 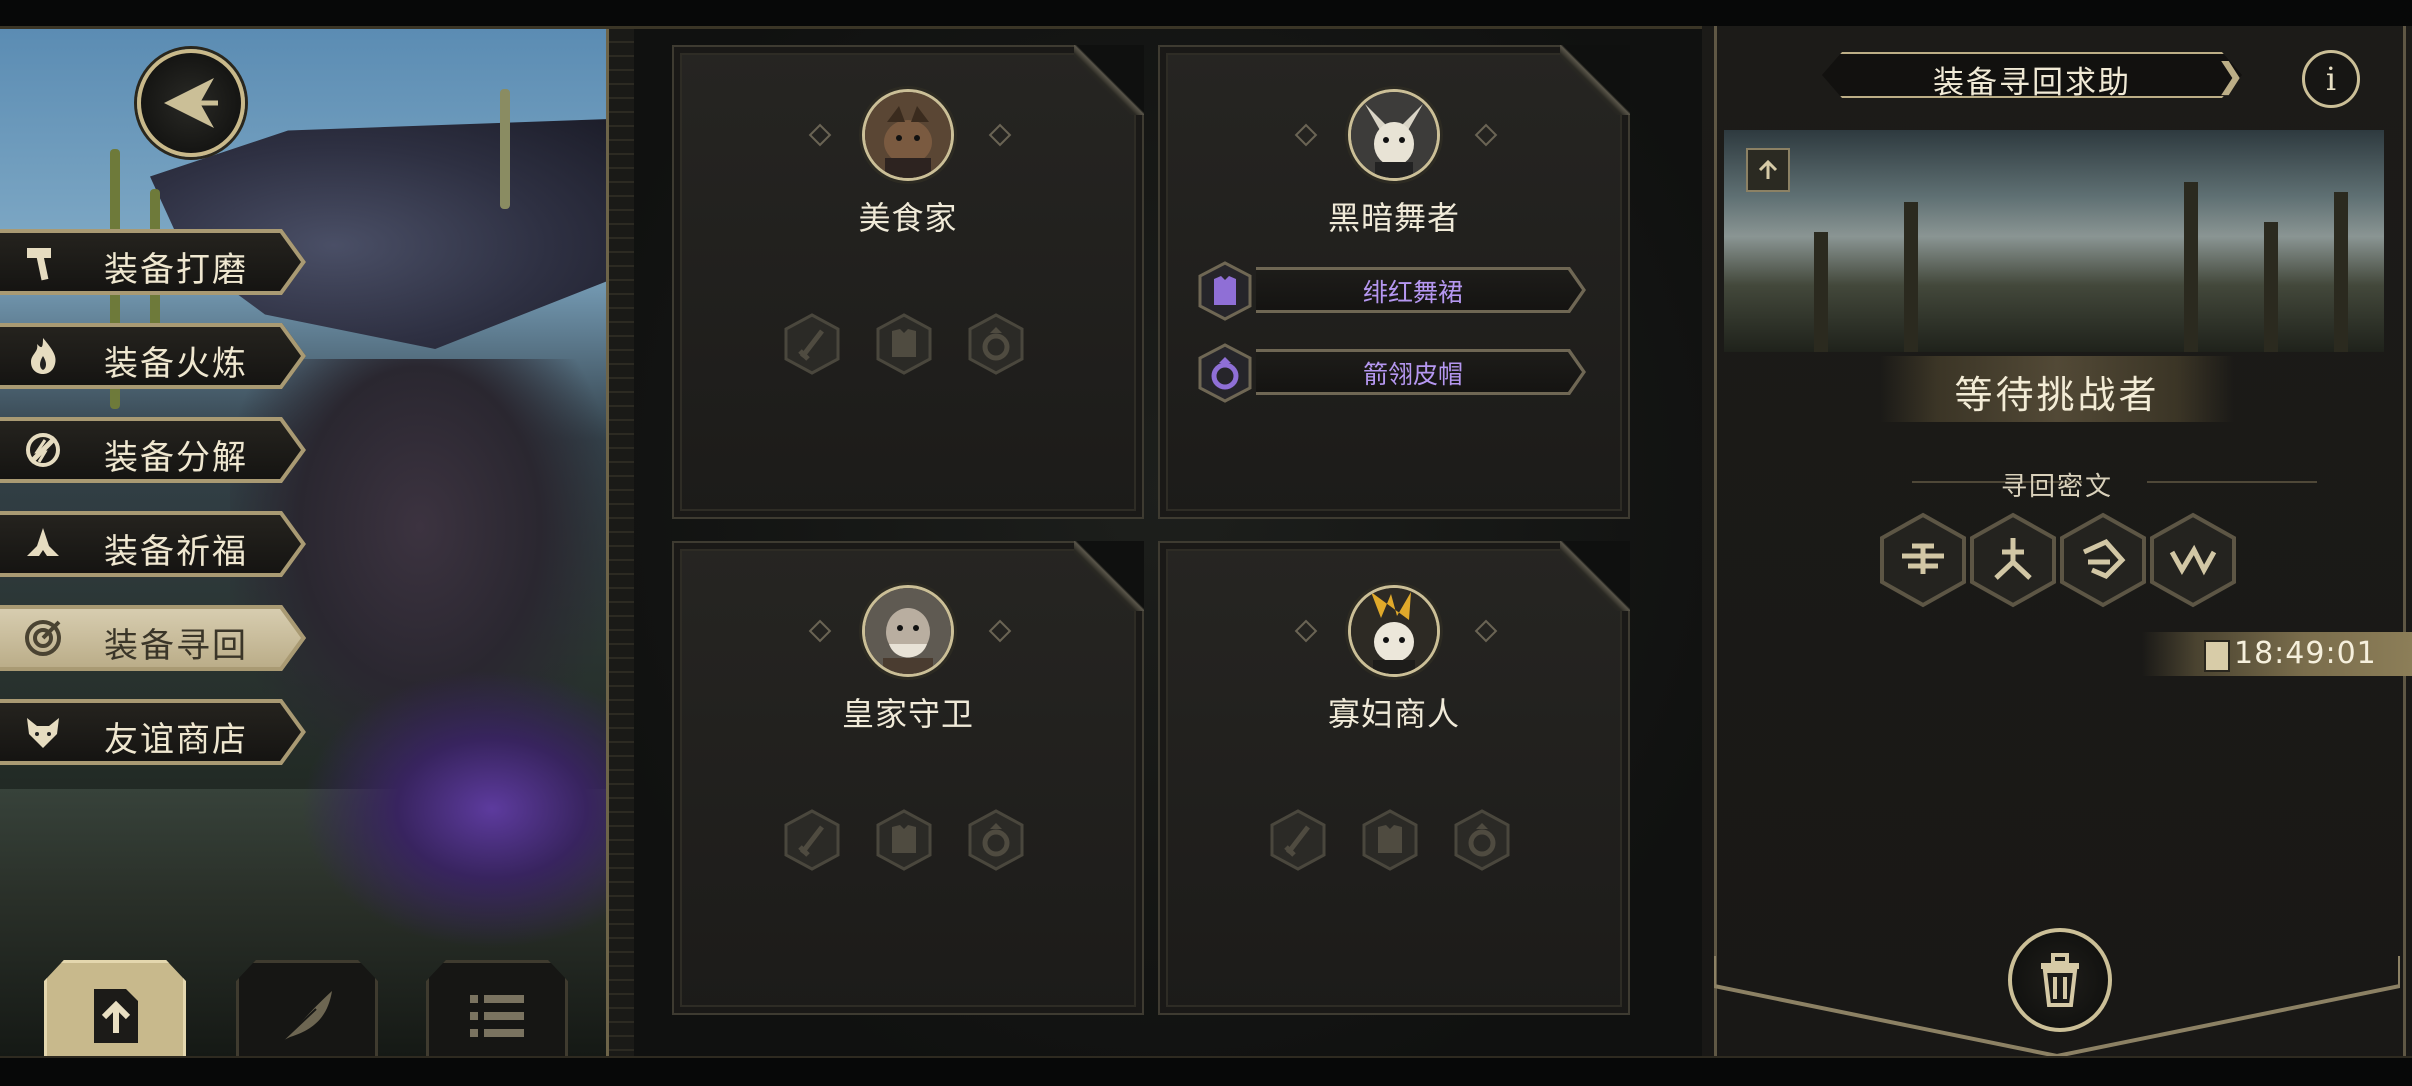 I want to click on arena-image, so click(x=2054, y=241).